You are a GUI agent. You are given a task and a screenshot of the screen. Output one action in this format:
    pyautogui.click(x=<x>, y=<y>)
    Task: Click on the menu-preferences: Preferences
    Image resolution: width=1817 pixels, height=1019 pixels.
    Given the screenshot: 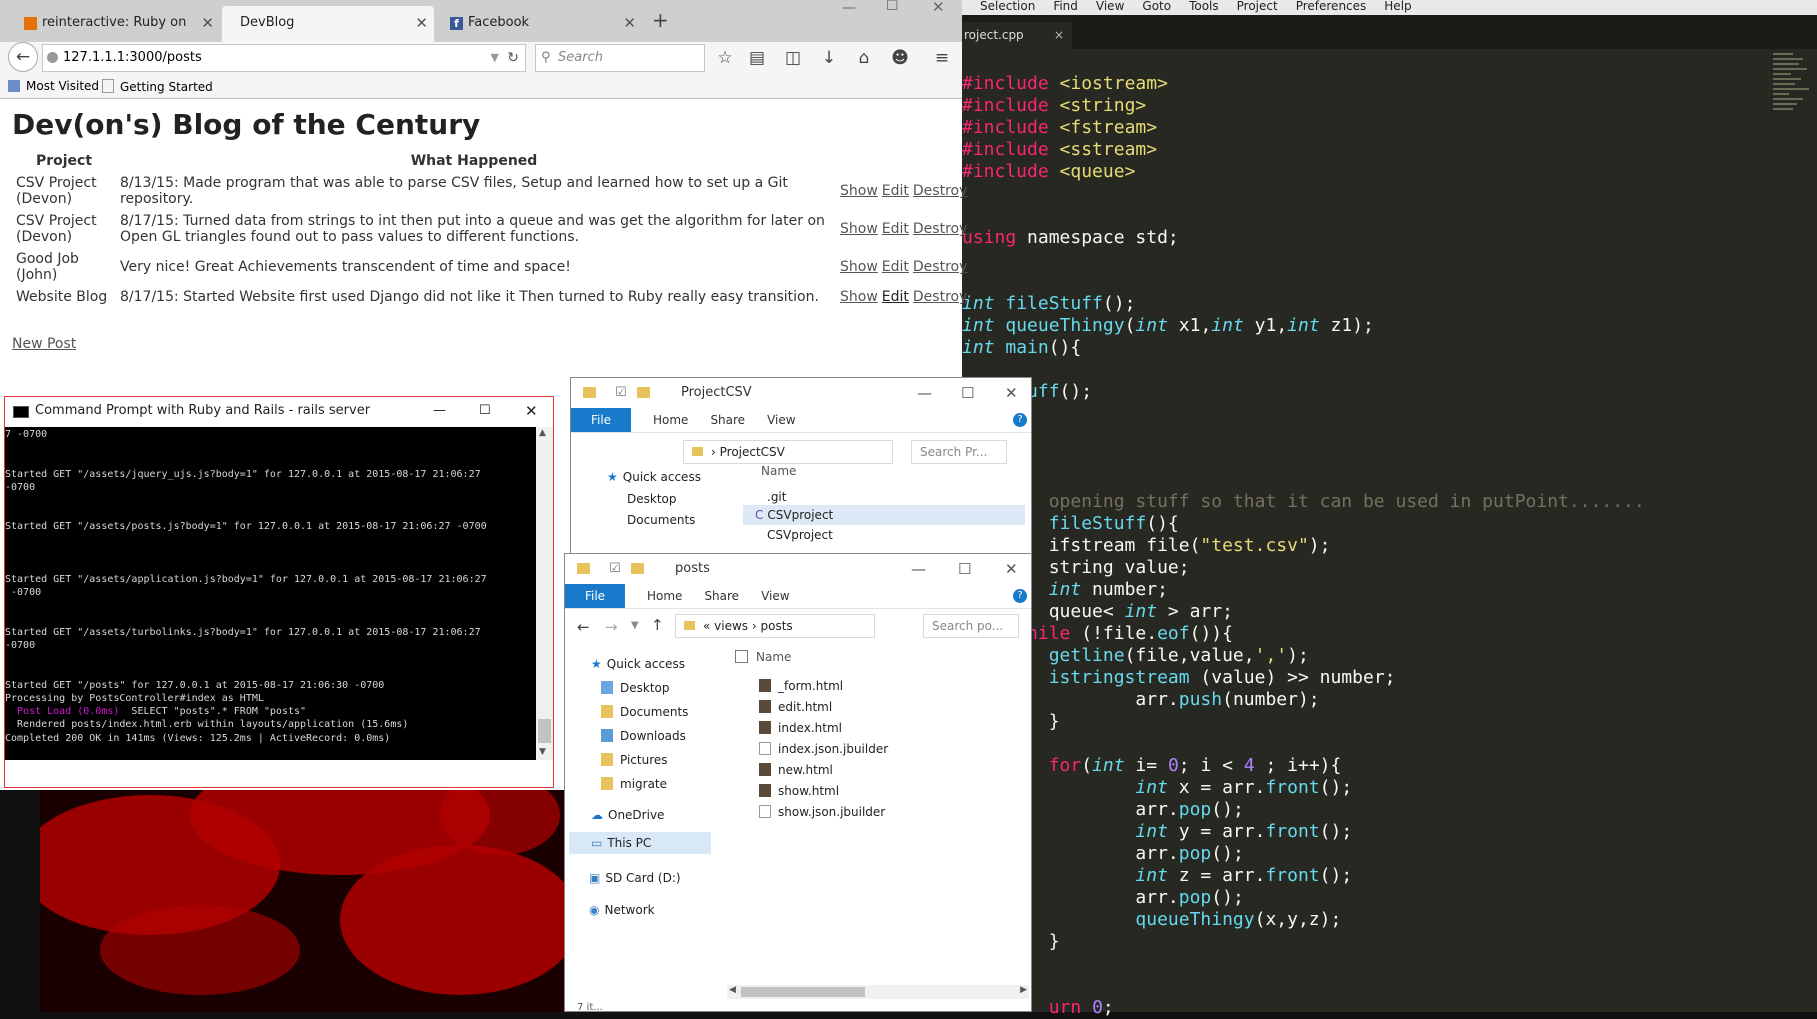 What is the action you would take?
    pyautogui.click(x=1331, y=6)
    